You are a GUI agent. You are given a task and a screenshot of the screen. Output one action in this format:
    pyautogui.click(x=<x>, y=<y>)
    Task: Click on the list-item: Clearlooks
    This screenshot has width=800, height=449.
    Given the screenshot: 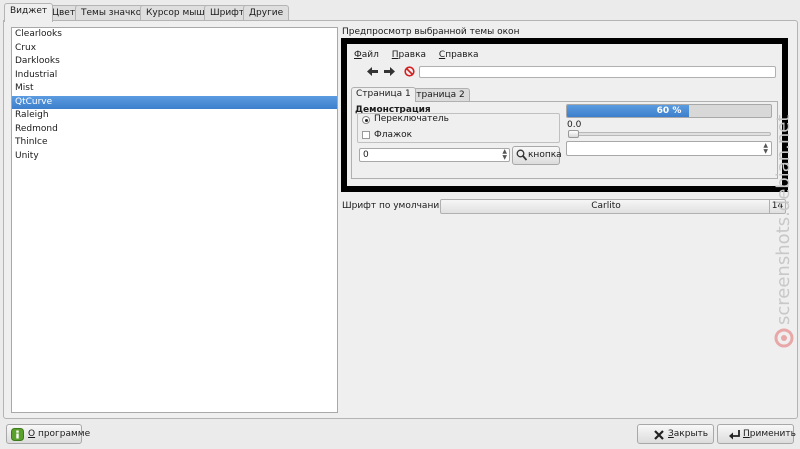 What is the action you would take?
    pyautogui.click(x=174, y=35)
    